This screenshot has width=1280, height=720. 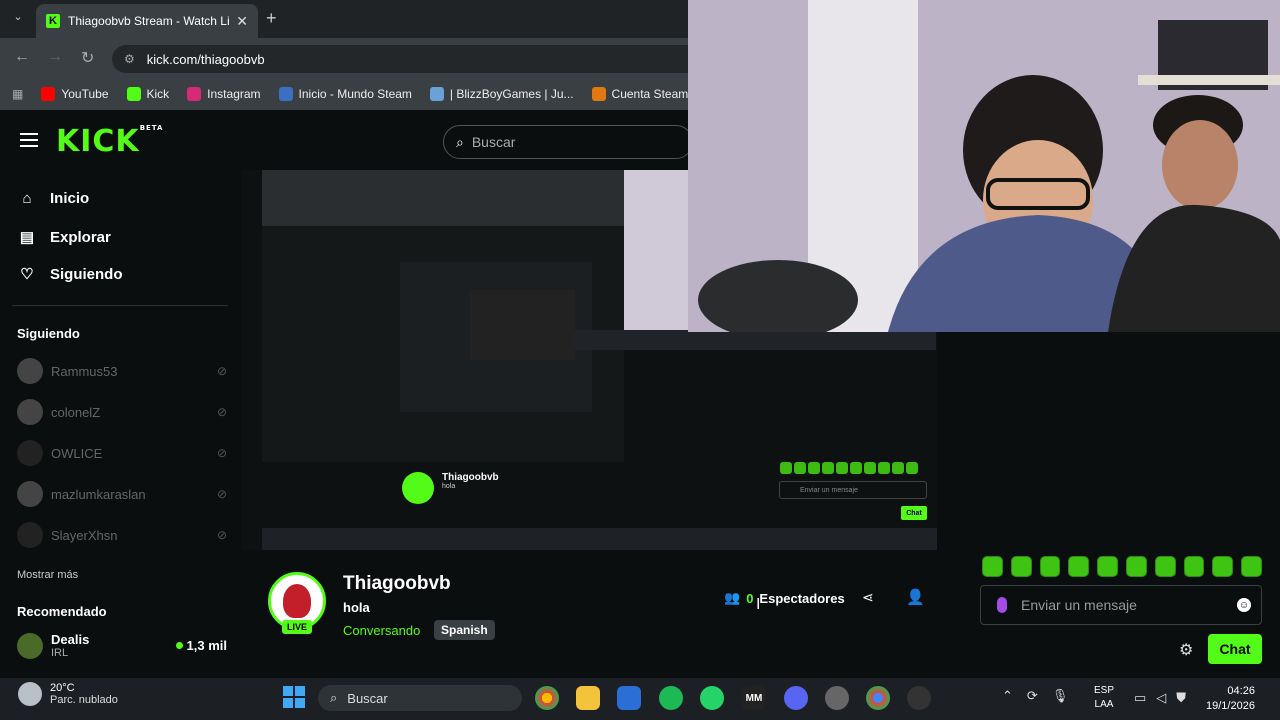 I want to click on search-icon: ⌕, so click(x=334, y=697).